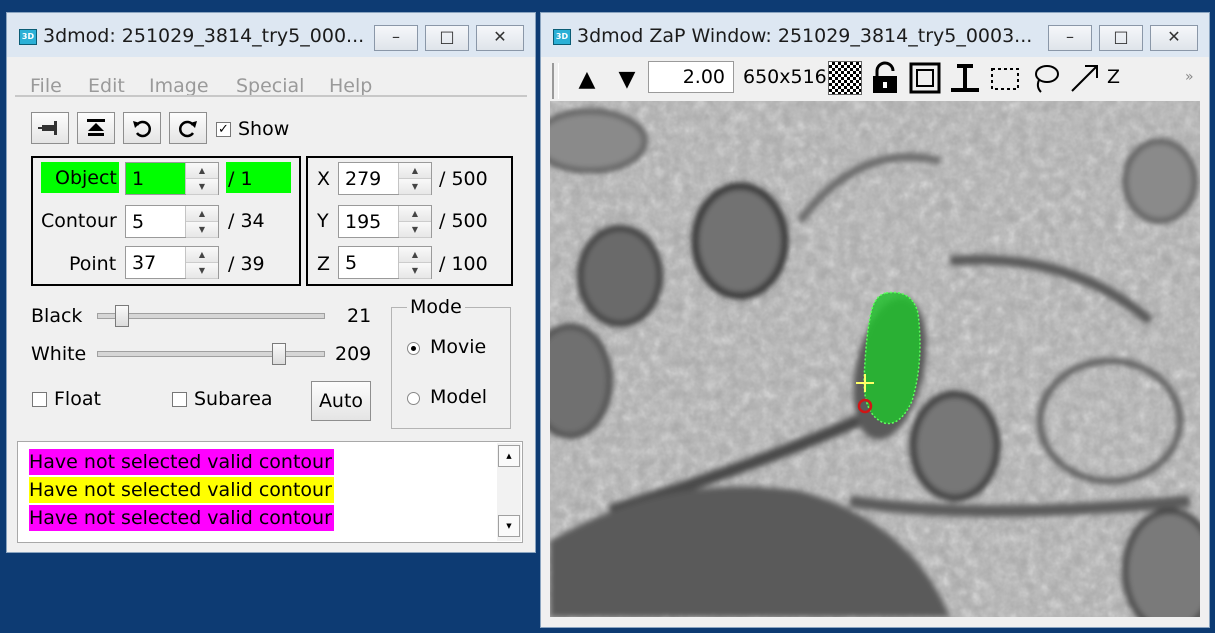 The height and width of the screenshot is (633, 1215). What do you see at coordinates (459, 397) in the screenshot?
I see `model-label: Model` at bounding box center [459, 397].